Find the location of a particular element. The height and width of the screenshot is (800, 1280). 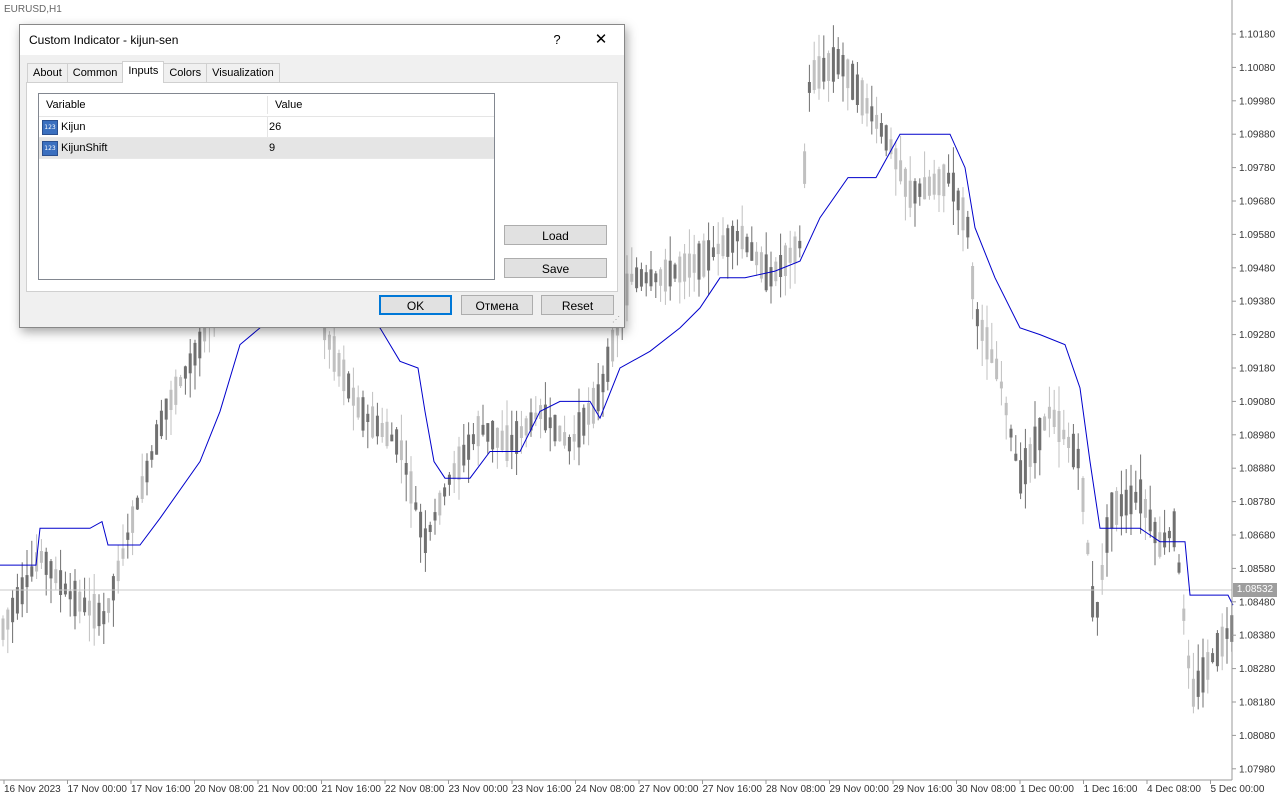

column-header-variable: Variable is located at coordinates (62, 105).